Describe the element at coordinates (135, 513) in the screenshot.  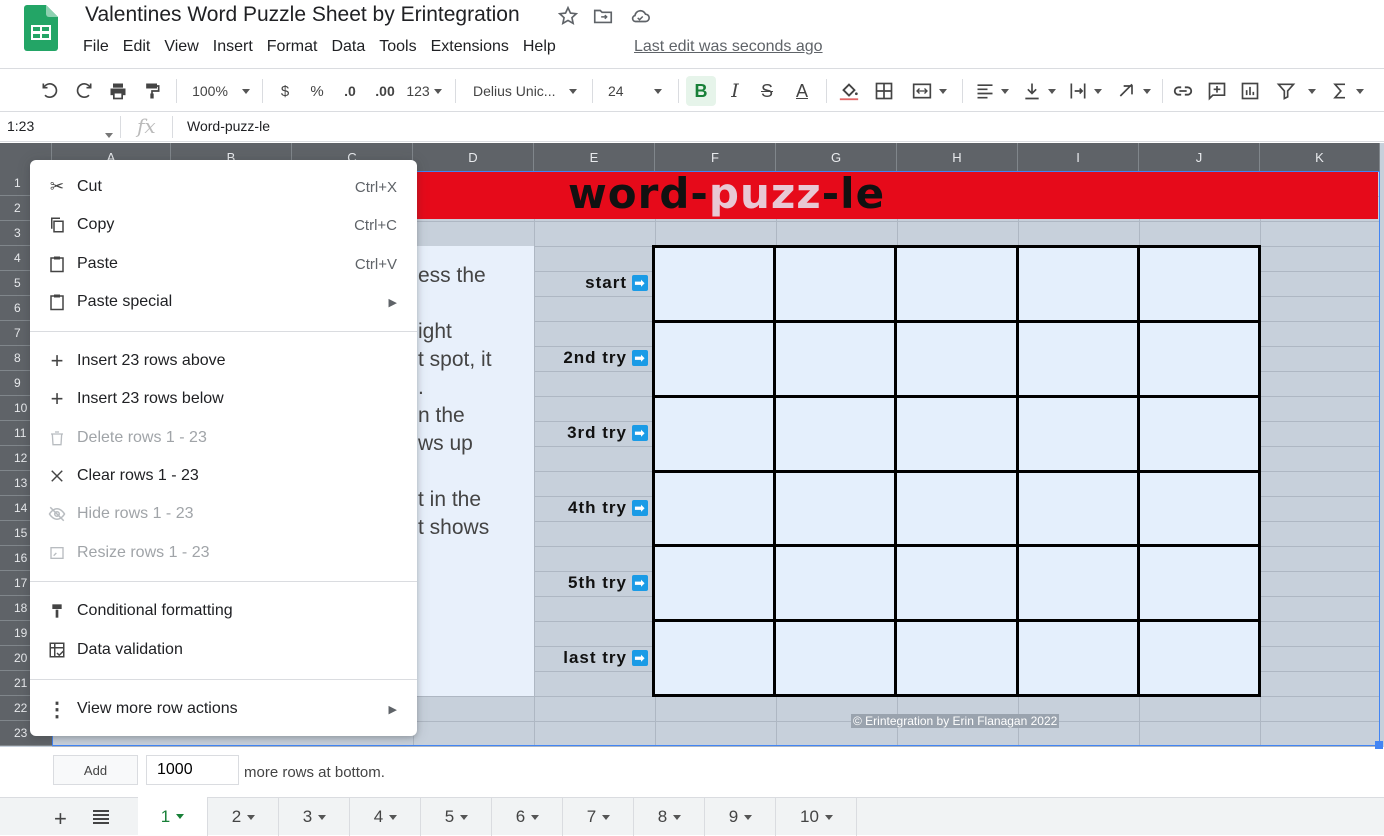
I see `menu-label: Hide rows 1 - 23` at that location.